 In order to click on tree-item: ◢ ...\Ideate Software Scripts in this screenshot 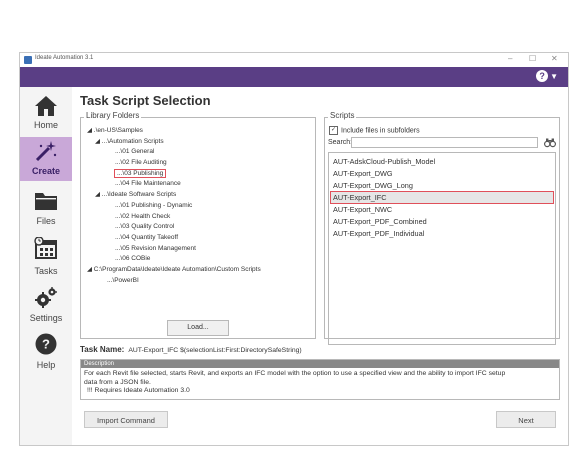, I will do `click(174, 195)`.